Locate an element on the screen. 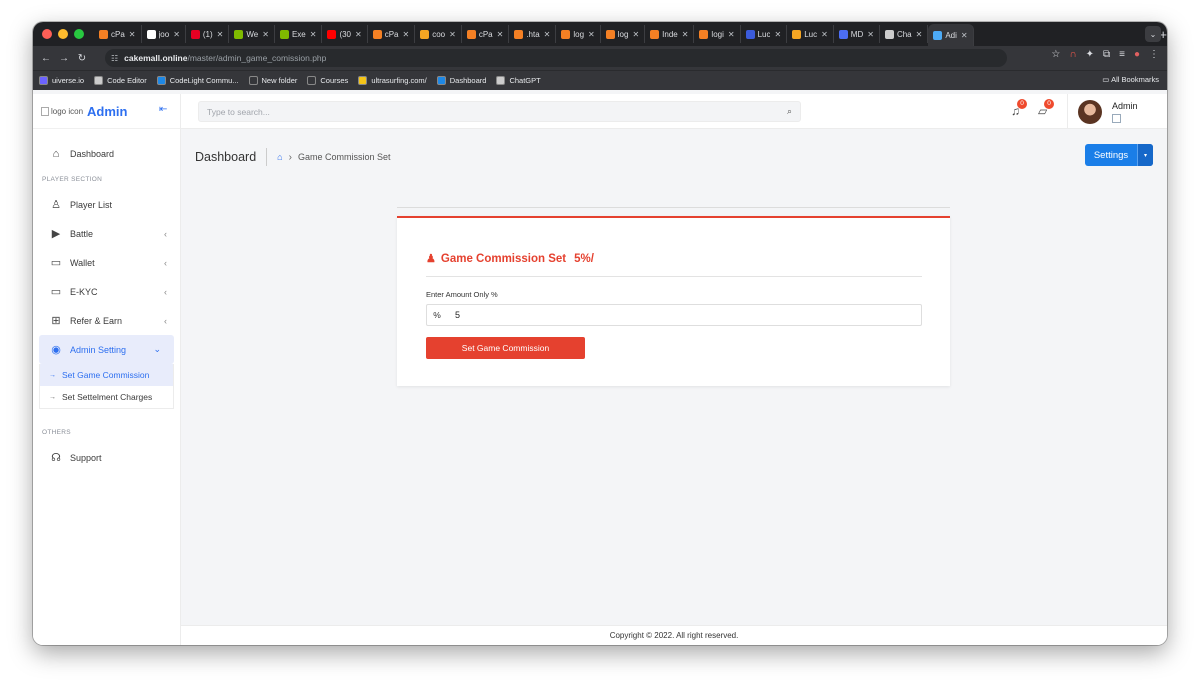  search-icon: ⌕ is located at coordinates (789, 111).